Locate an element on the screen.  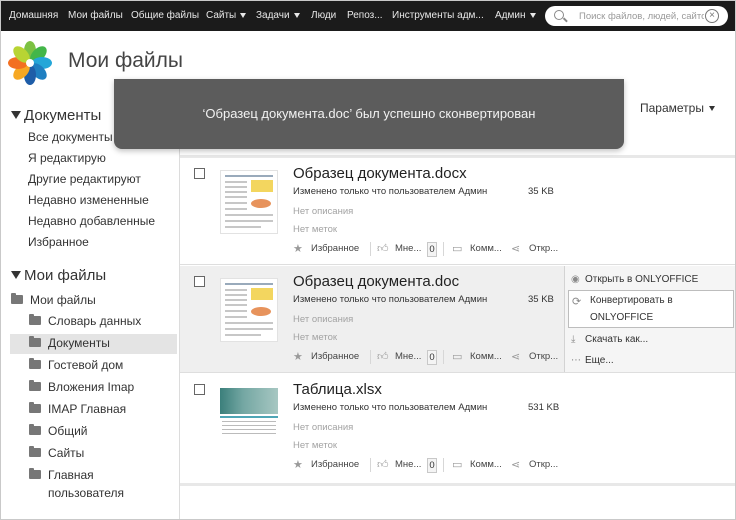
sidebar-myfiles-label: Мои файлы is located at coordinates (65, 275).